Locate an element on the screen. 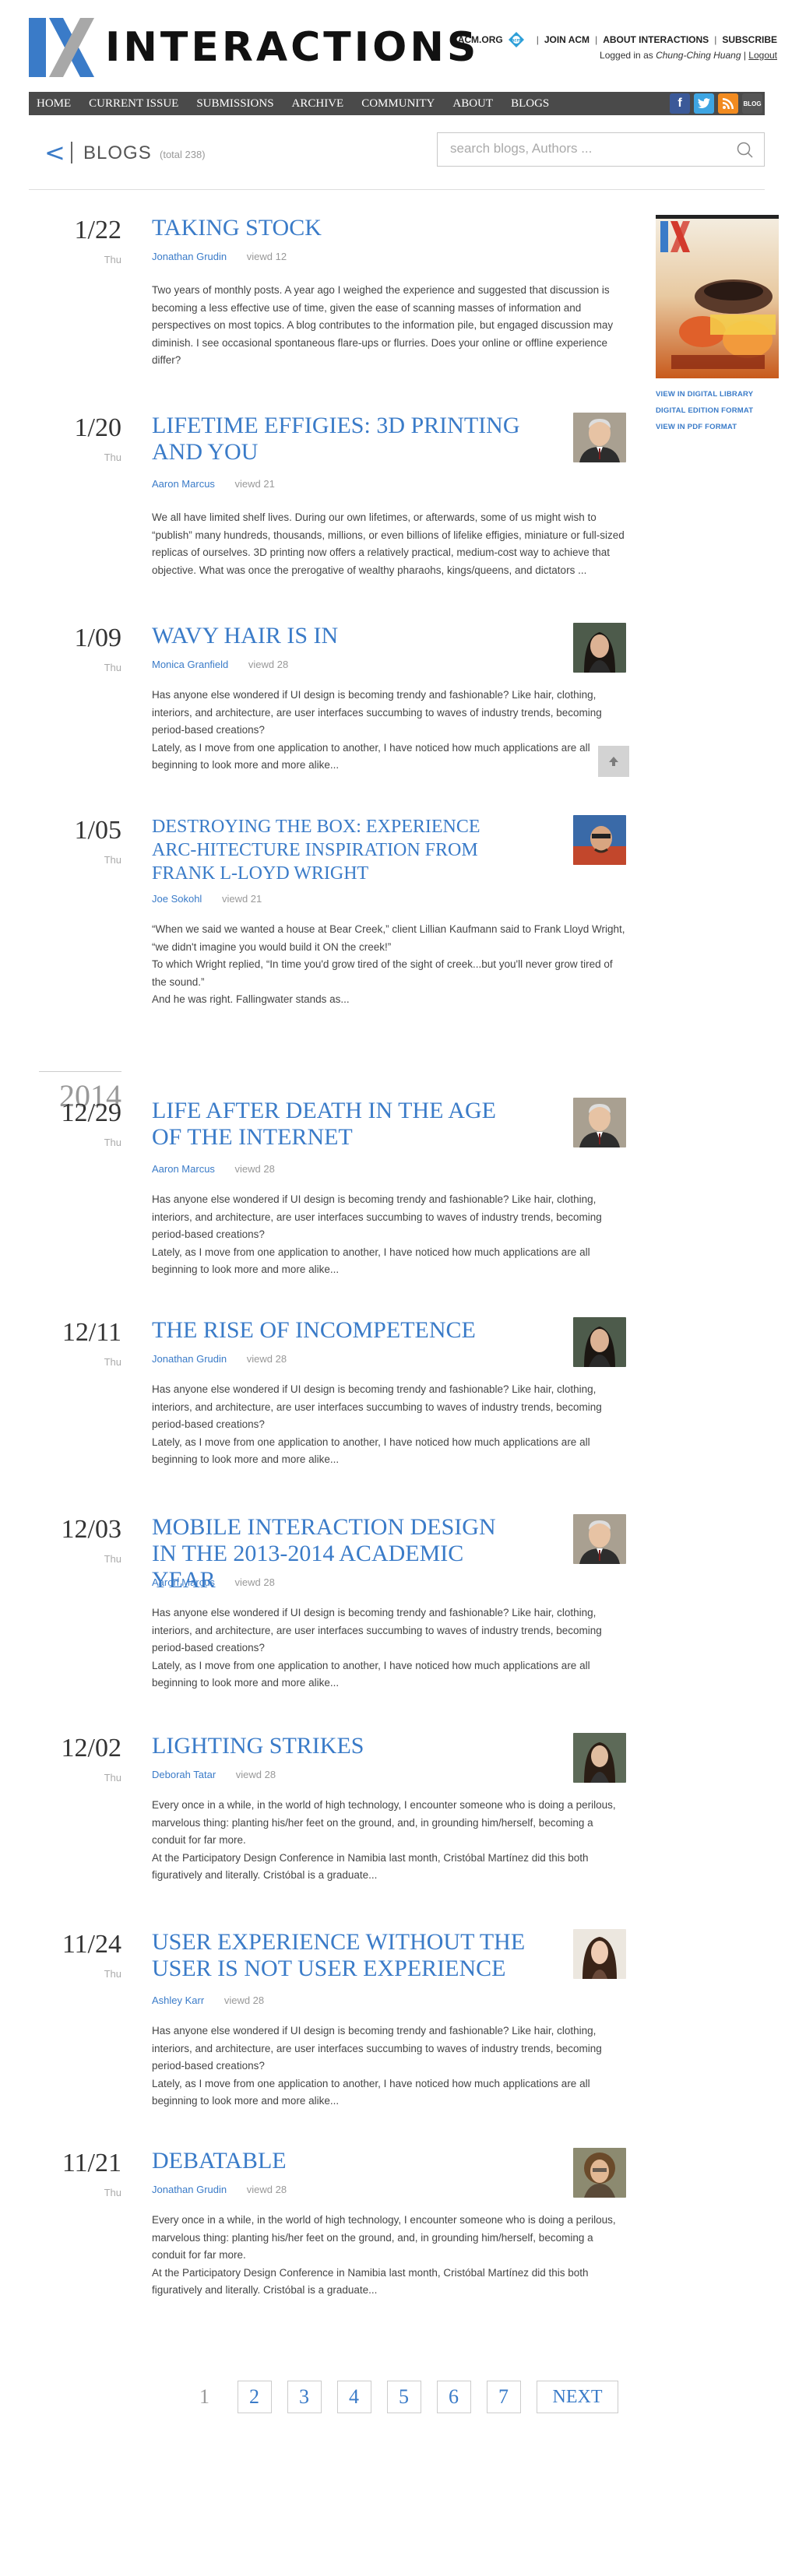  post-meta: Jonathan Grudin viewd 28 is located at coordinates (219, 1359).